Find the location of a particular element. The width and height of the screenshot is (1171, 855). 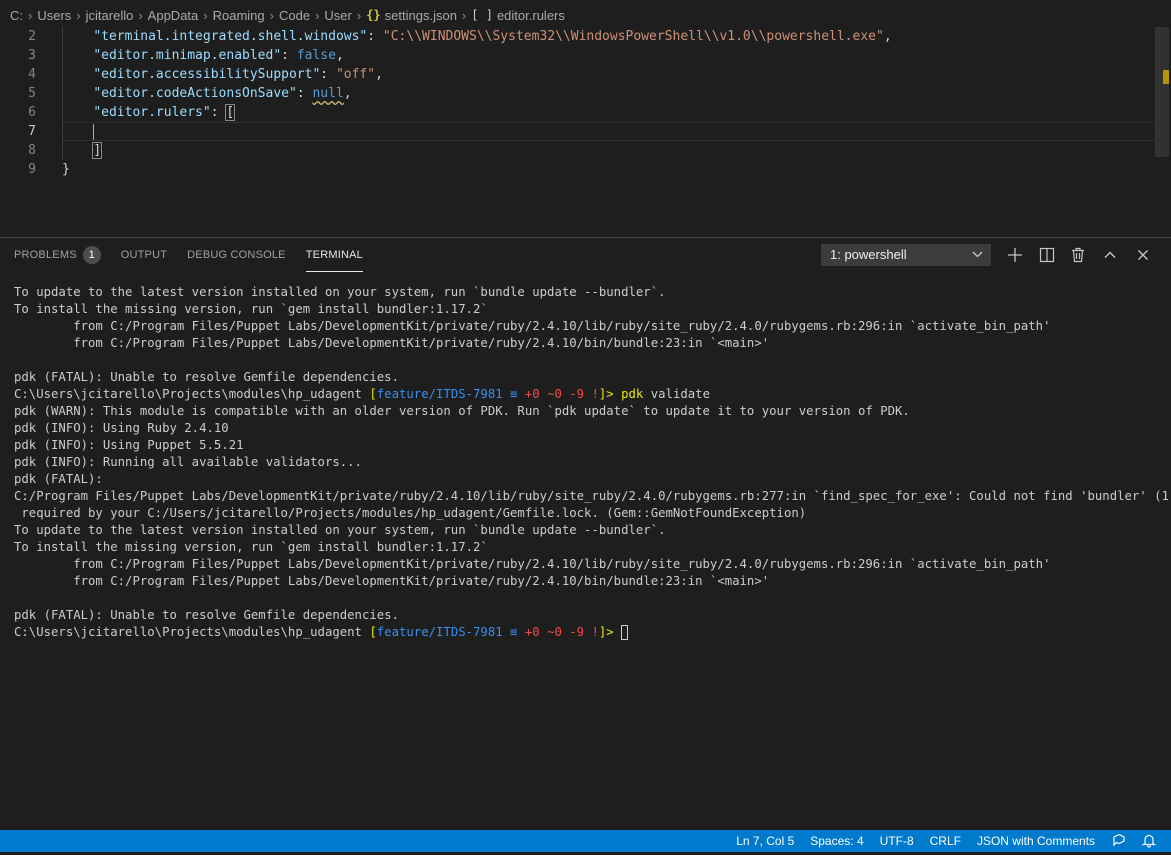

split-icon is located at coordinates (1047, 255).